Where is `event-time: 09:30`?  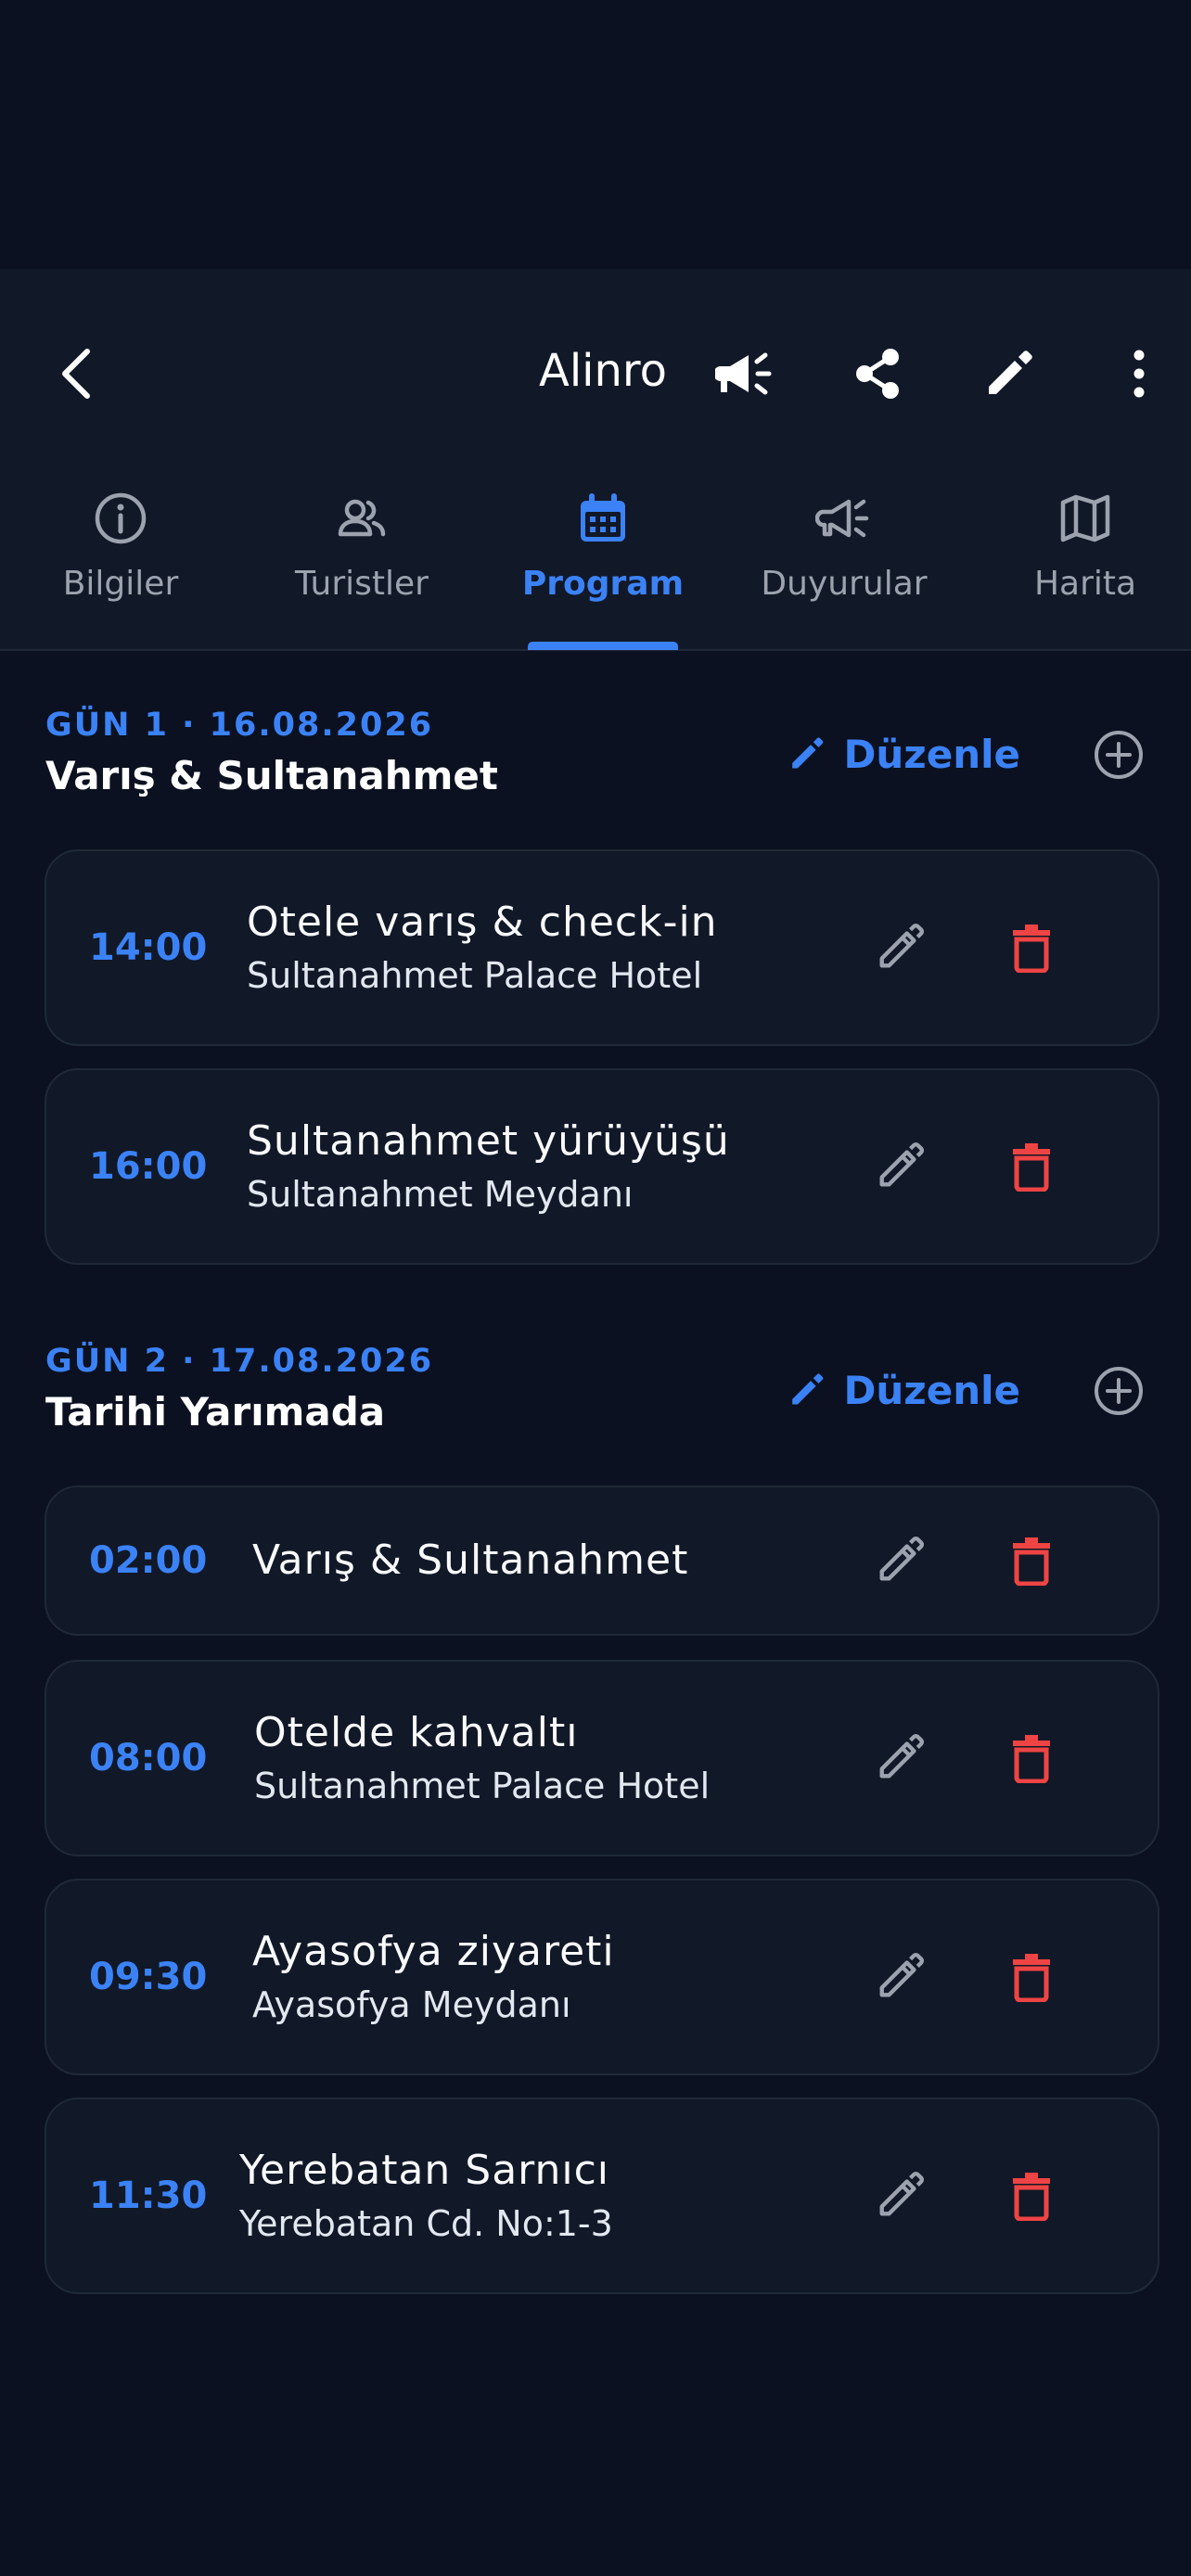 event-time: 09:30 is located at coordinates (148, 1977).